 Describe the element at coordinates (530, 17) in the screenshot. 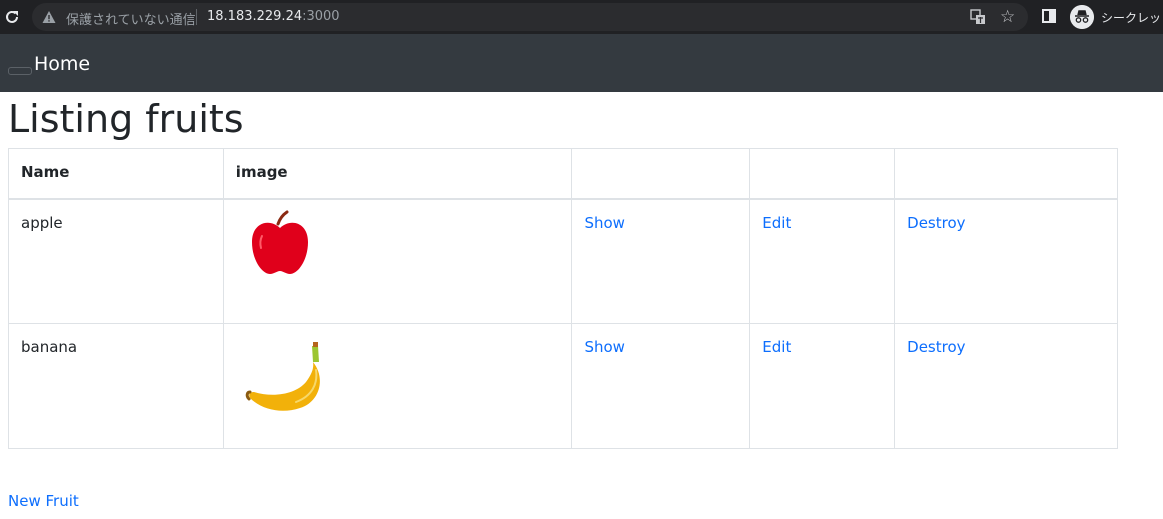

I see `address-bar: 保護されていない通信 18.183.229.24:3000 ☆` at that location.